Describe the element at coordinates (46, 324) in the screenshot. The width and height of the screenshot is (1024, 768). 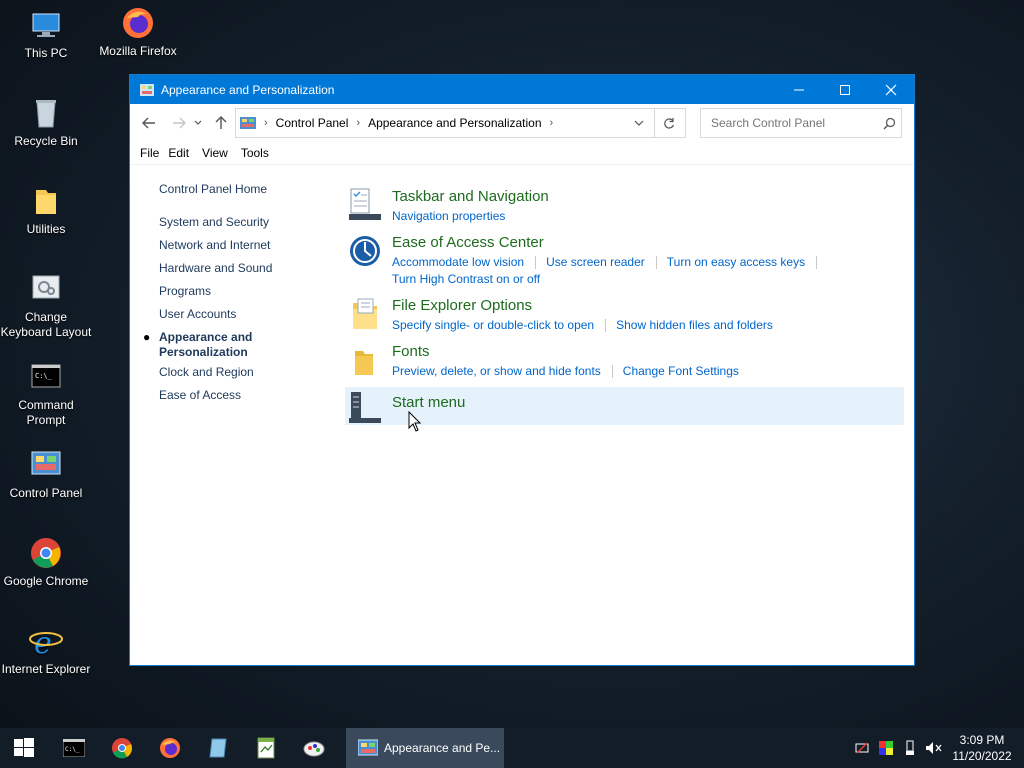
I see `desktop-icon-label: Change Keyboard Layout` at that location.